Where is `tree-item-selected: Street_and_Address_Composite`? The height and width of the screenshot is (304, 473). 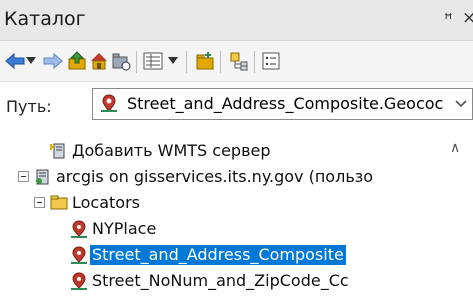 tree-item-selected: Street_and_Address_Composite is located at coordinates (236, 255).